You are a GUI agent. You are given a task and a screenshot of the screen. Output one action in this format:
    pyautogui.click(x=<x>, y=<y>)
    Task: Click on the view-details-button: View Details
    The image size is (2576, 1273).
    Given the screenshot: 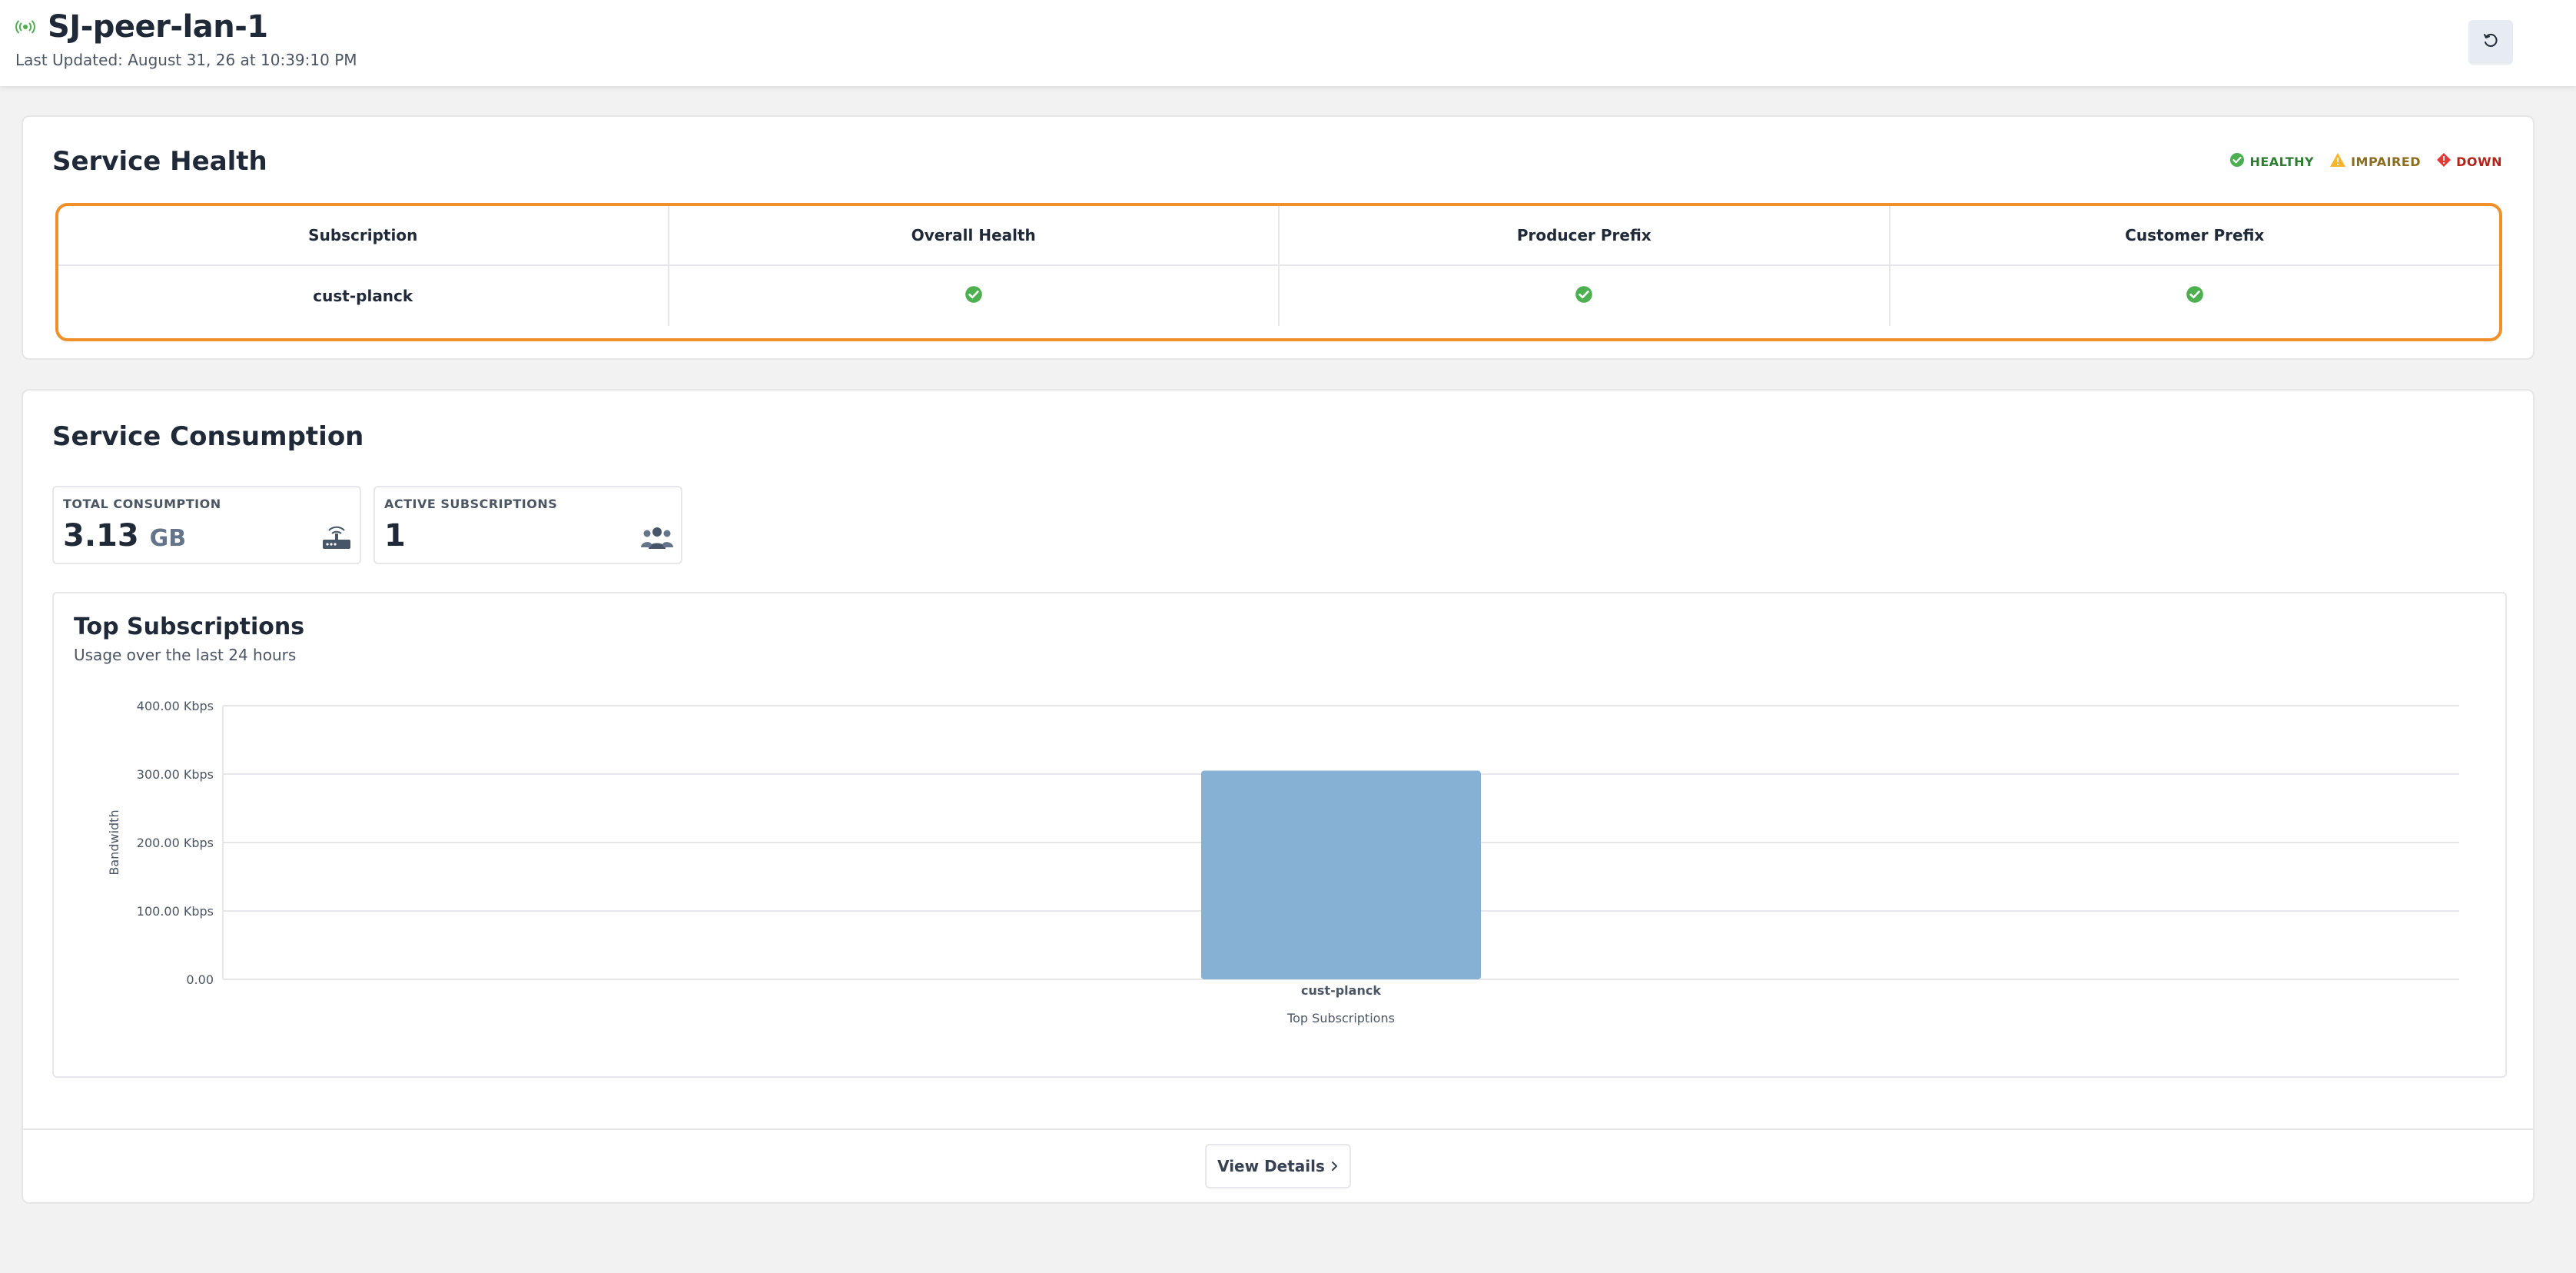 What is the action you would take?
    pyautogui.click(x=1278, y=1166)
    